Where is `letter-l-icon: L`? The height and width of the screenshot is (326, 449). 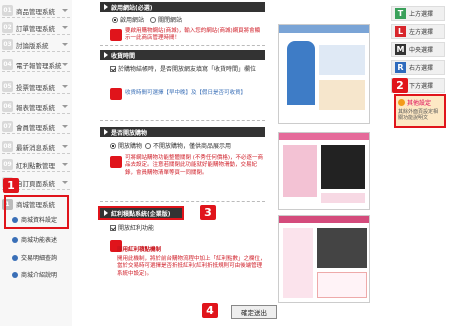 letter-l-icon: L is located at coordinates (400, 31).